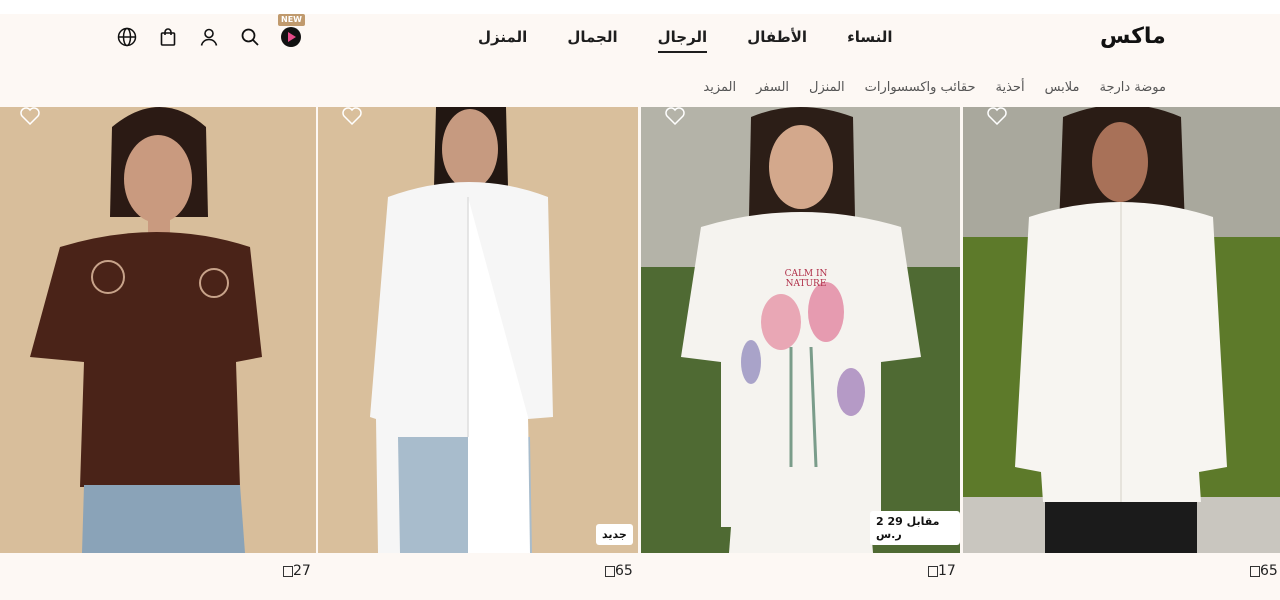 This screenshot has width=1280, height=600. What do you see at coordinates (502, 40) in the screenshot?
I see `nav-home: المنزل` at bounding box center [502, 40].